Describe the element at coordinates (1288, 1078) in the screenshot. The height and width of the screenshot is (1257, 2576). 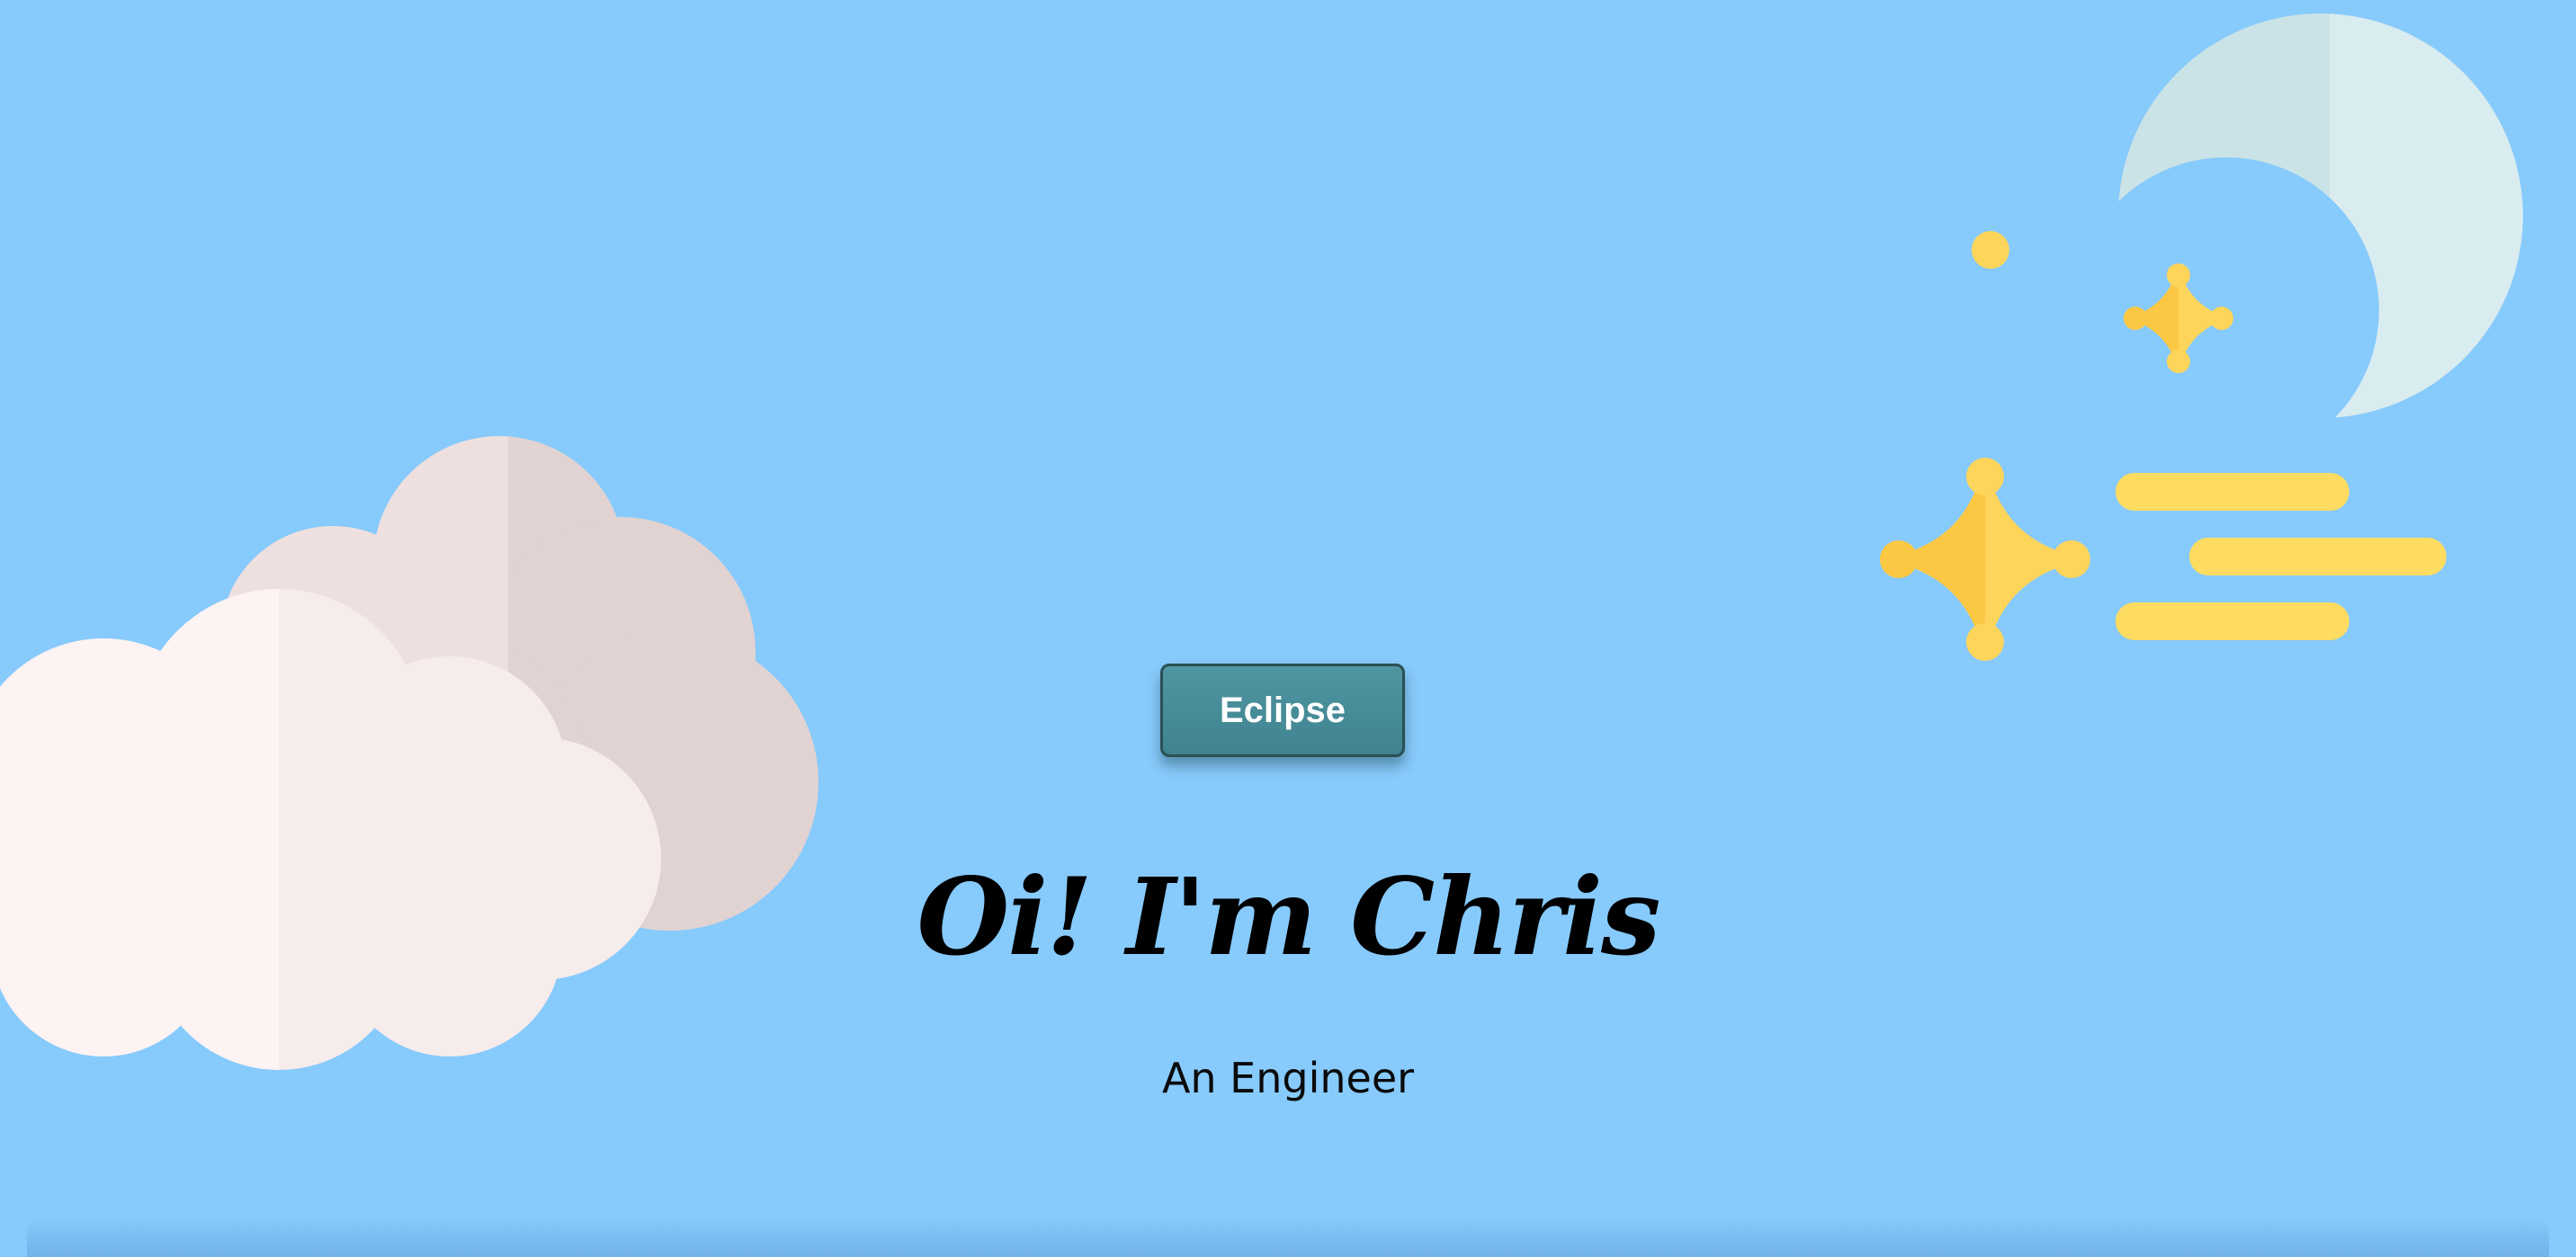
I see `hero-subtitle: An Engineer` at that location.